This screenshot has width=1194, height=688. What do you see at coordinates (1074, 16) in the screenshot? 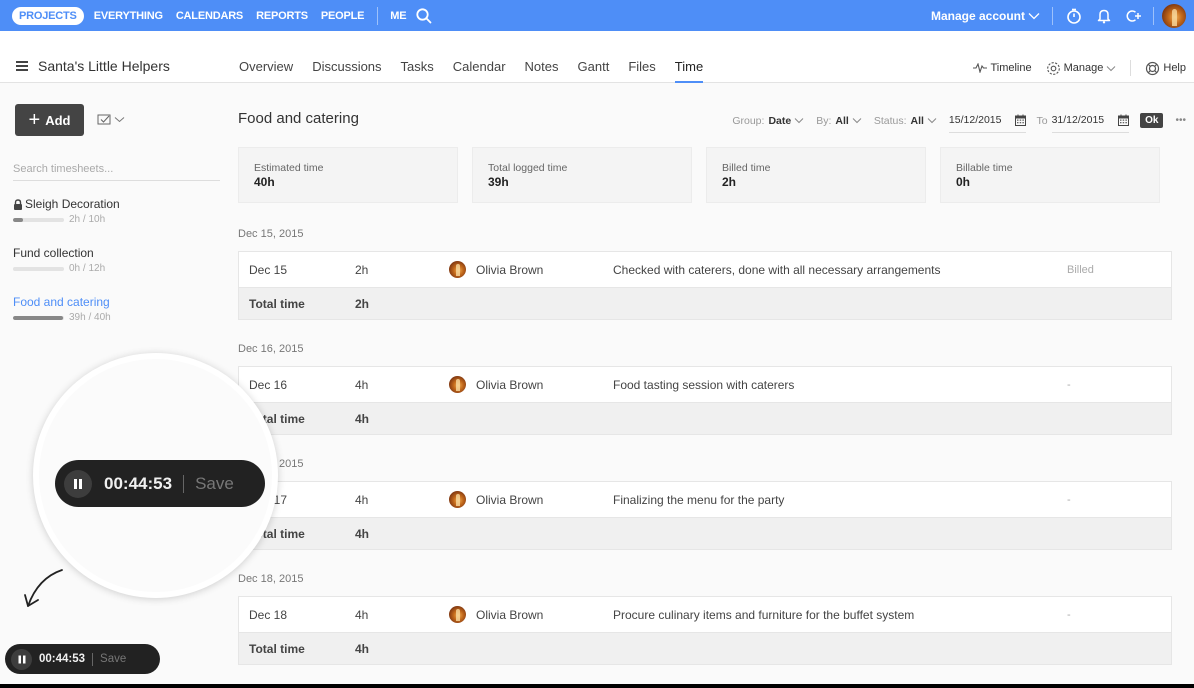
I see `stopwatch-icon` at bounding box center [1074, 16].